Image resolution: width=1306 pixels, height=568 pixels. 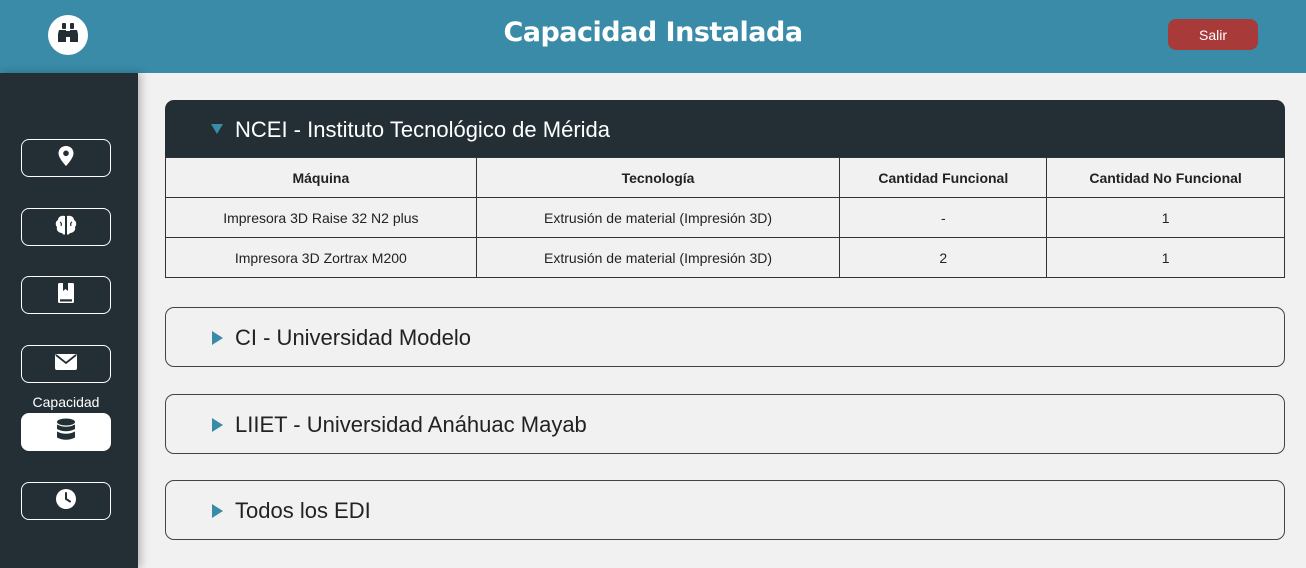 What do you see at coordinates (217, 129) in the screenshot?
I see `caret-down-icon` at bounding box center [217, 129].